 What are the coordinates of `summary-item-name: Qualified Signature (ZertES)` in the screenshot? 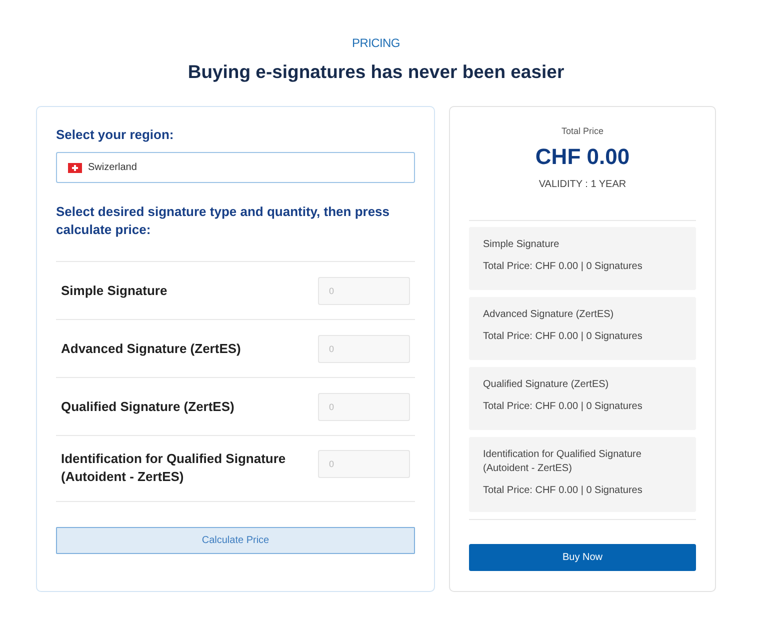 It's located at (546, 385).